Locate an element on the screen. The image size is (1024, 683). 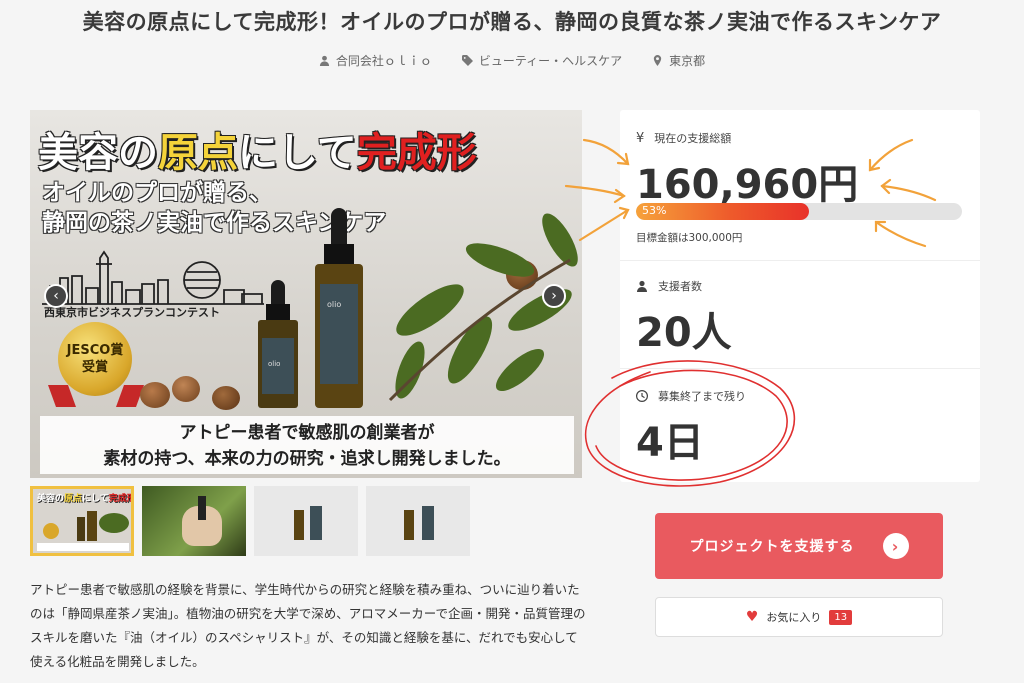
thumb-headline-2: にして is located at coordinates (95, 499).